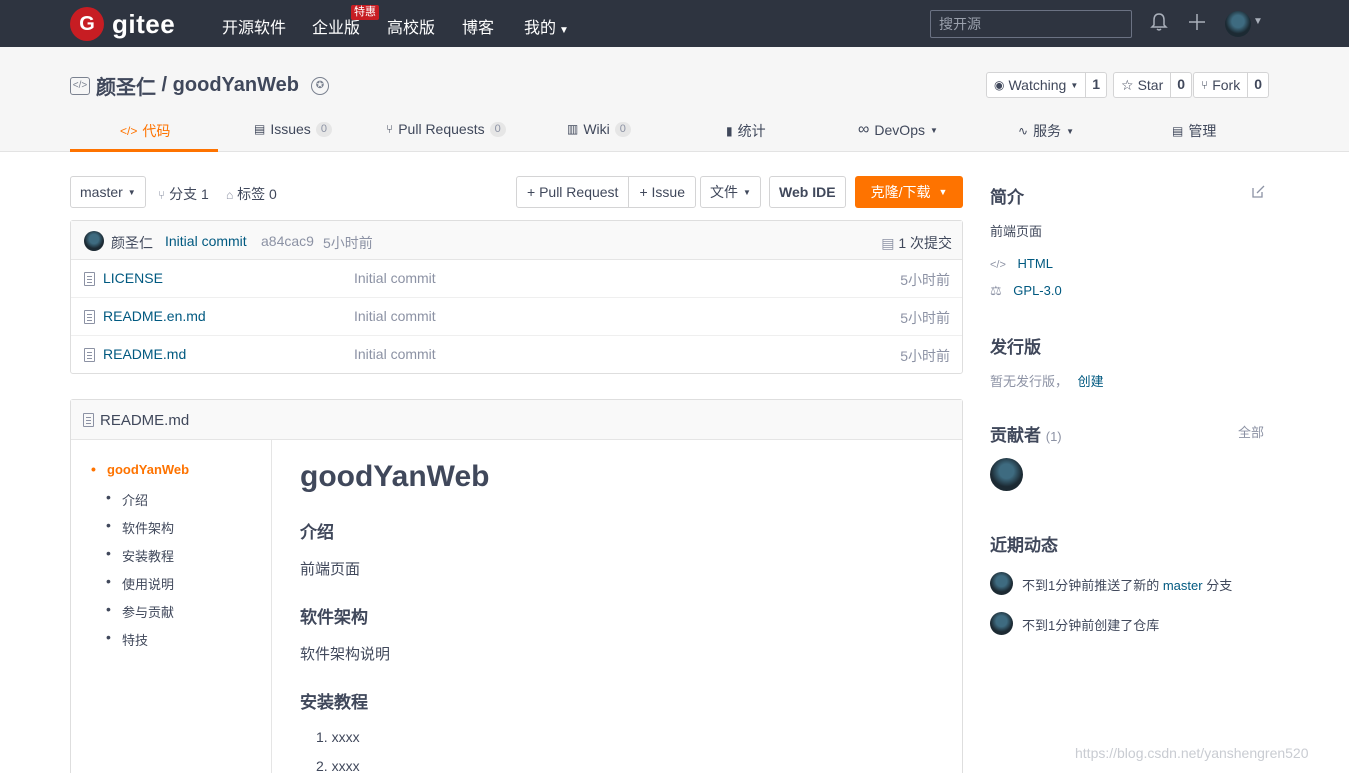  I want to click on toc-item: 特技, so click(127, 639).